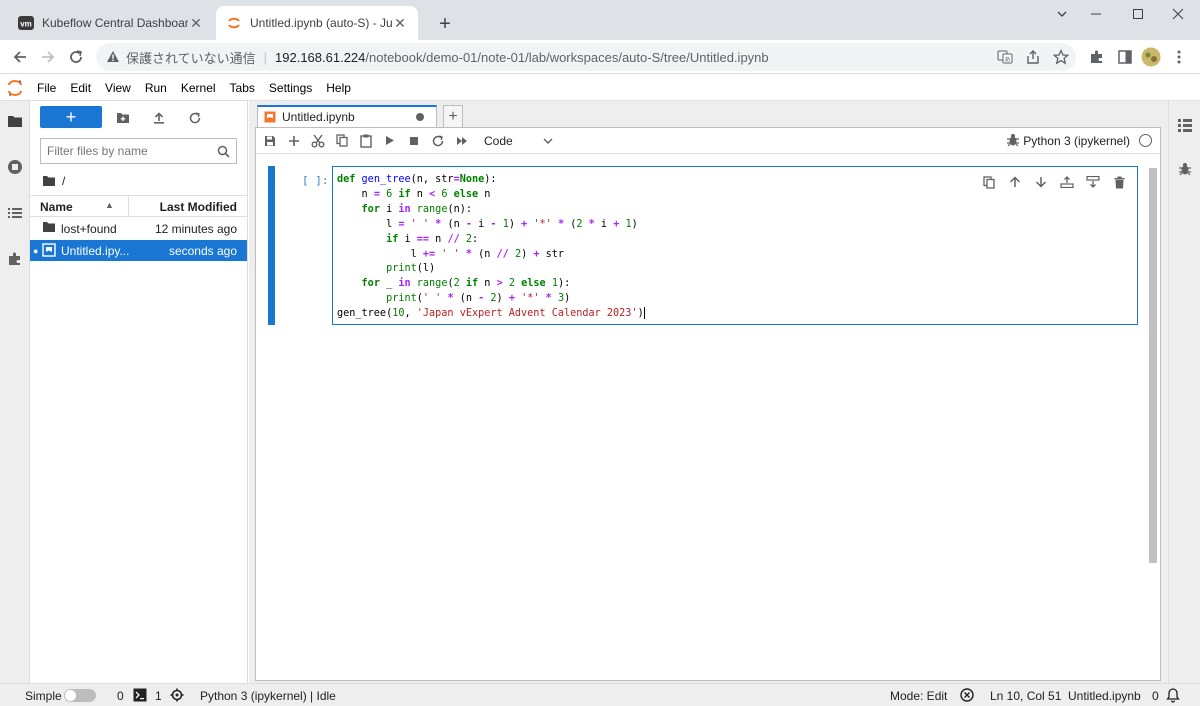 This screenshot has width=1200, height=706. What do you see at coordinates (338, 88) in the screenshot?
I see `menu-help: Help` at bounding box center [338, 88].